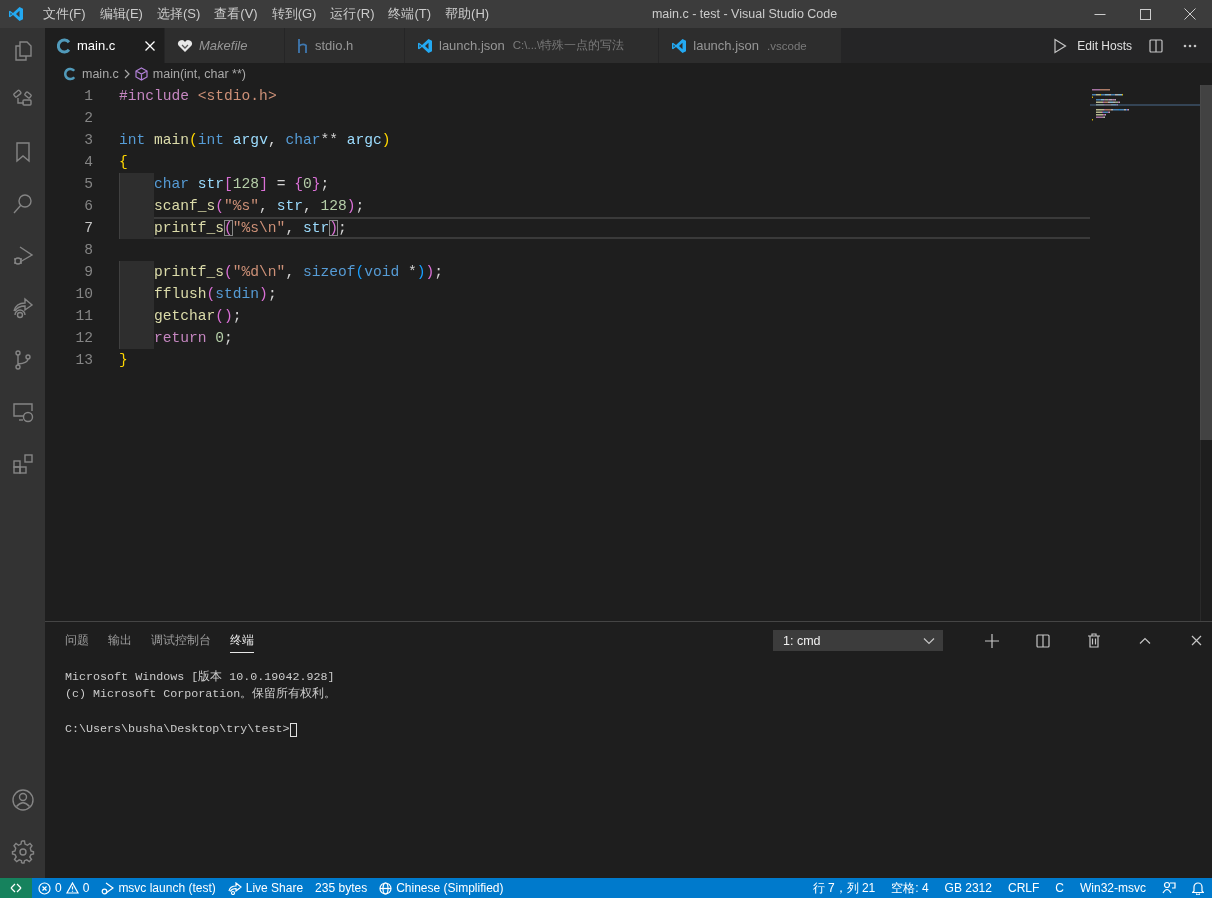 The height and width of the screenshot is (898, 1212). I want to click on live-share-status: Live Share, so click(265, 888).